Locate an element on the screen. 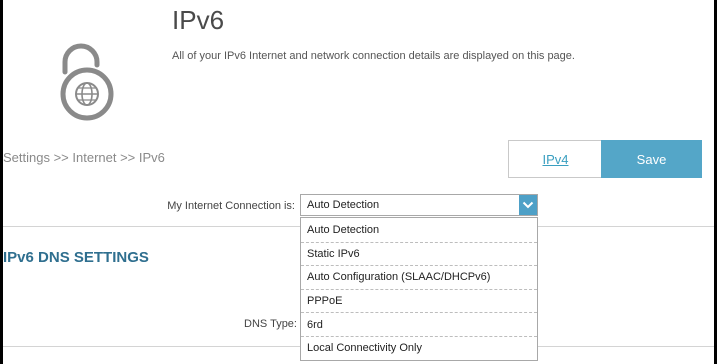  ipv6-dns-settings-heading: IPv6 DNS SETTINGS is located at coordinates (76, 257).